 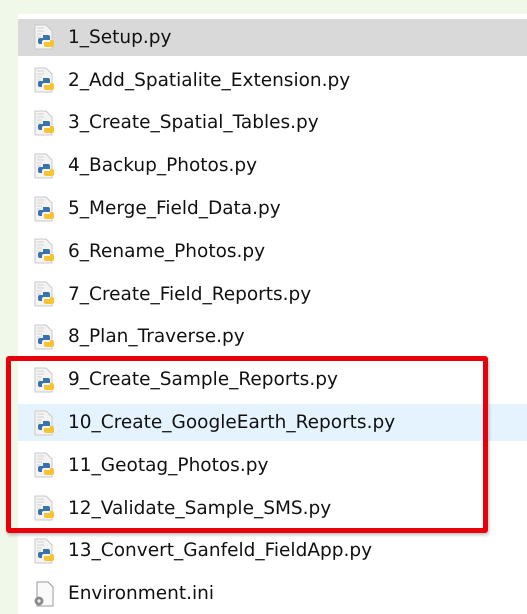 I want to click on file-row: 3_Create_Spatial_Tables.py, so click(x=272, y=123).